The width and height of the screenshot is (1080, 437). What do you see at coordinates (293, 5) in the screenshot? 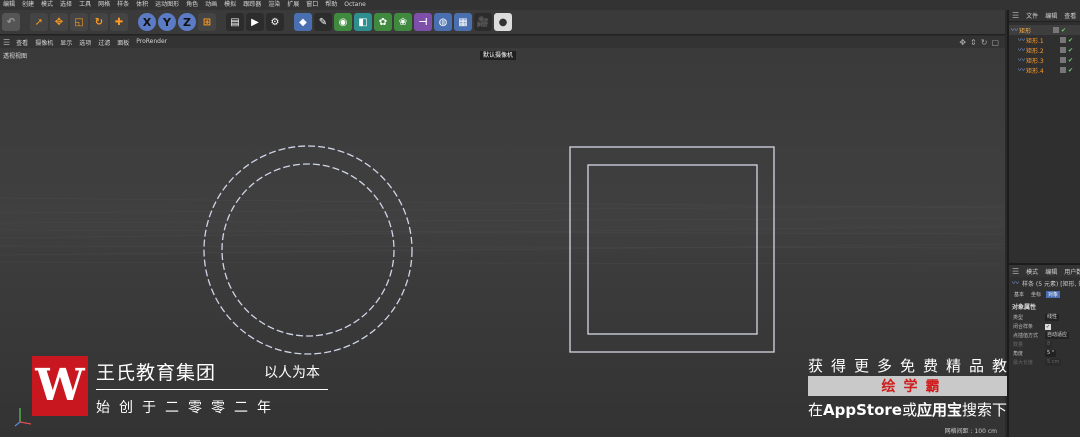
I see `menu-item-14: 扩展` at bounding box center [293, 5].